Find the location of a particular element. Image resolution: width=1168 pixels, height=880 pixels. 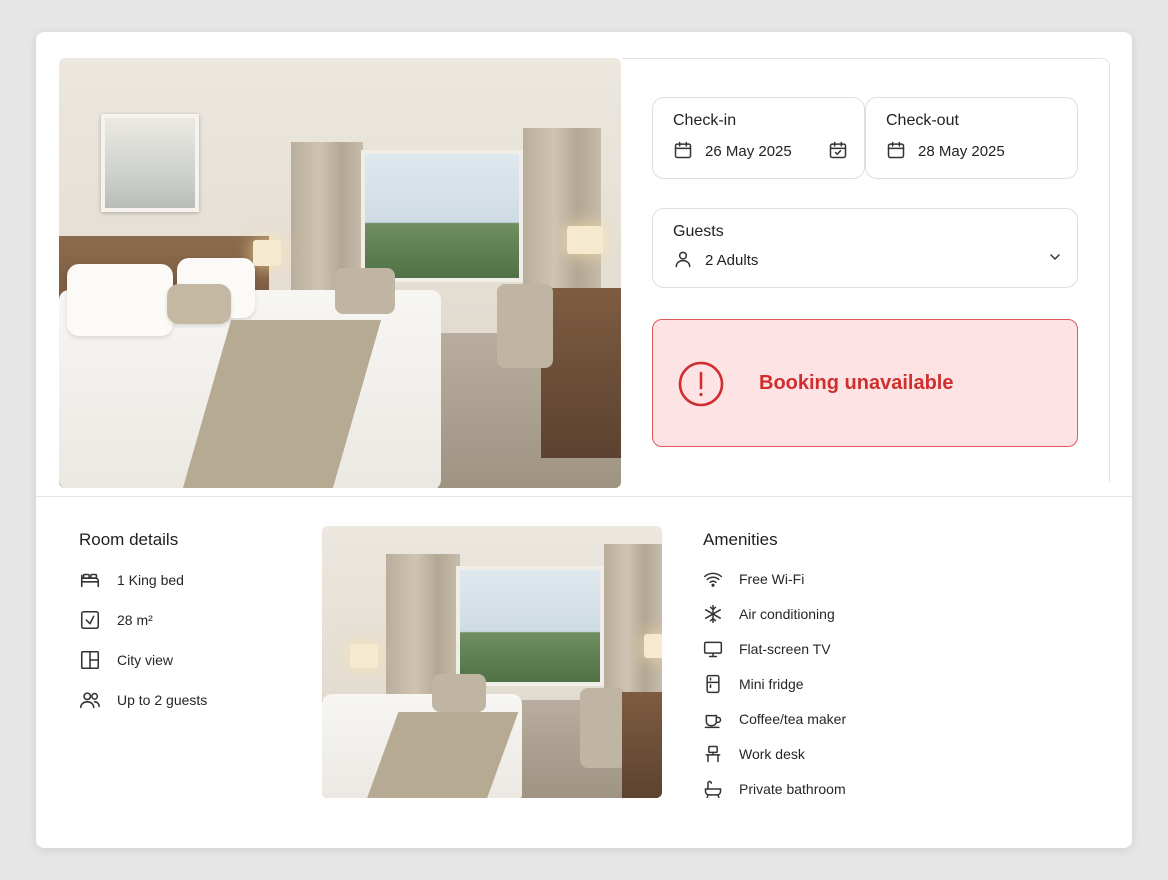

checkout-label: Check-out is located at coordinates (922, 120).